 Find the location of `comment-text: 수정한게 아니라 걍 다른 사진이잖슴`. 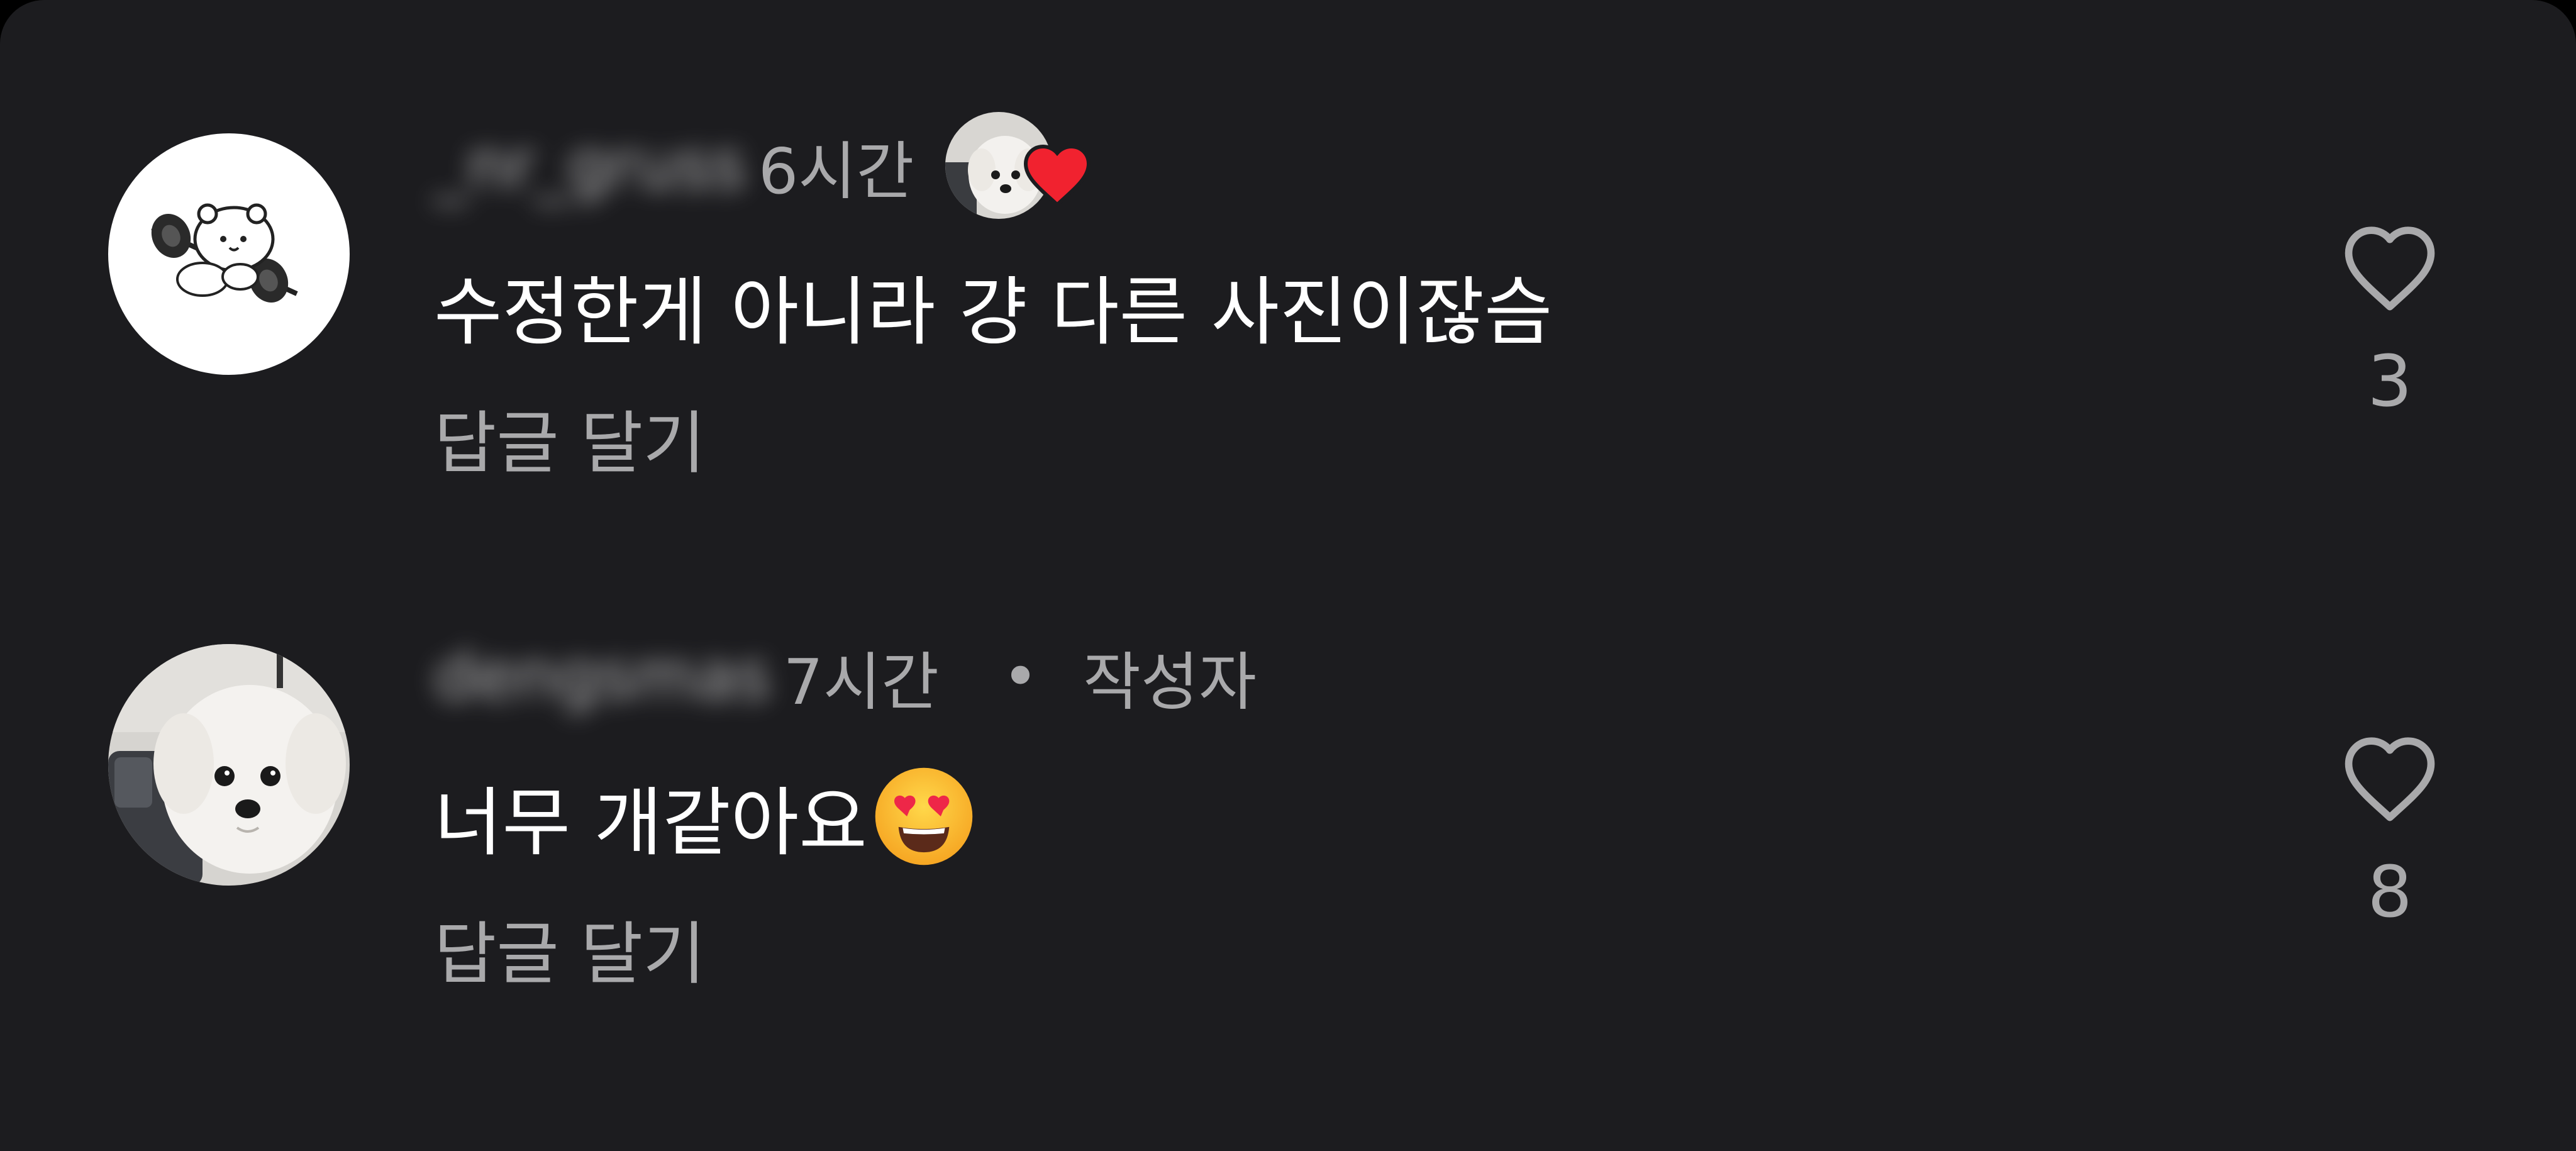

comment-text: 수정한게 아니라 걍 다른 사진이잖슴 is located at coordinates (993, 305).